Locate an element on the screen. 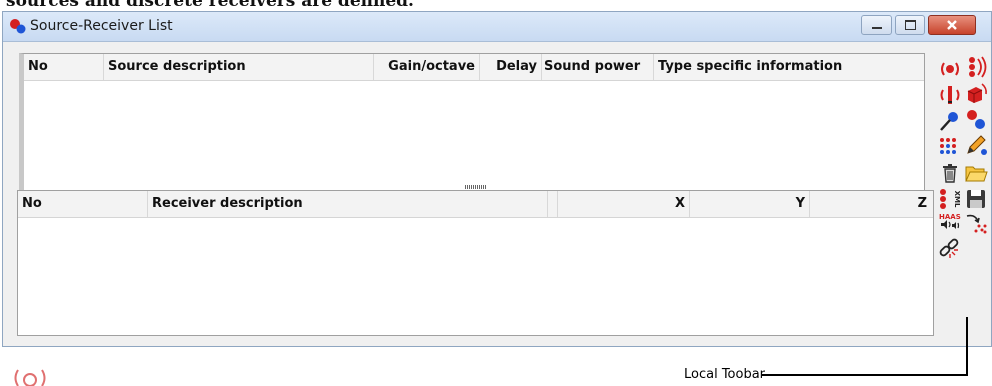  microphone-icon is located at coordinates (950, 121).